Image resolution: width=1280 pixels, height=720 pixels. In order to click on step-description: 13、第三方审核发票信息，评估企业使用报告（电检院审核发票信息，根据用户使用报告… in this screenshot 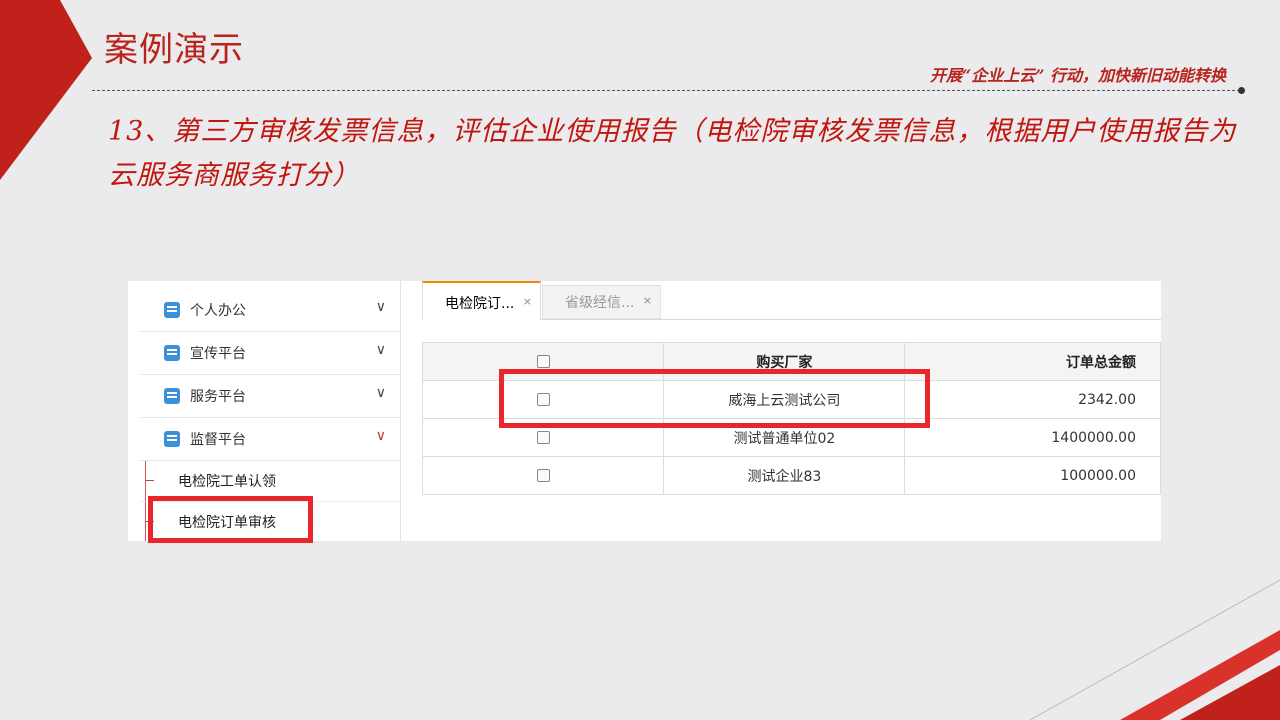, I will do `click(672, 153)`.